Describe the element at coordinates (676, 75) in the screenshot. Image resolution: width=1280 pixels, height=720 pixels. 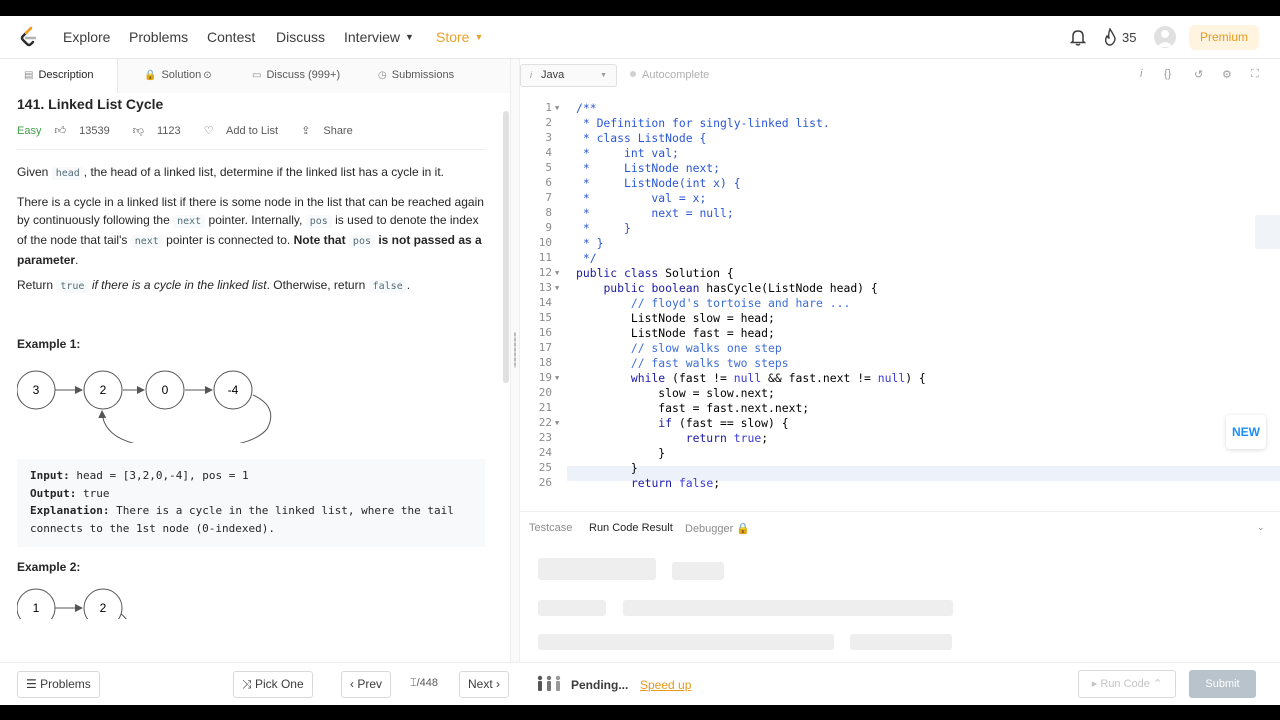
I see `autocomplete-label: Autocomplete` at that location.